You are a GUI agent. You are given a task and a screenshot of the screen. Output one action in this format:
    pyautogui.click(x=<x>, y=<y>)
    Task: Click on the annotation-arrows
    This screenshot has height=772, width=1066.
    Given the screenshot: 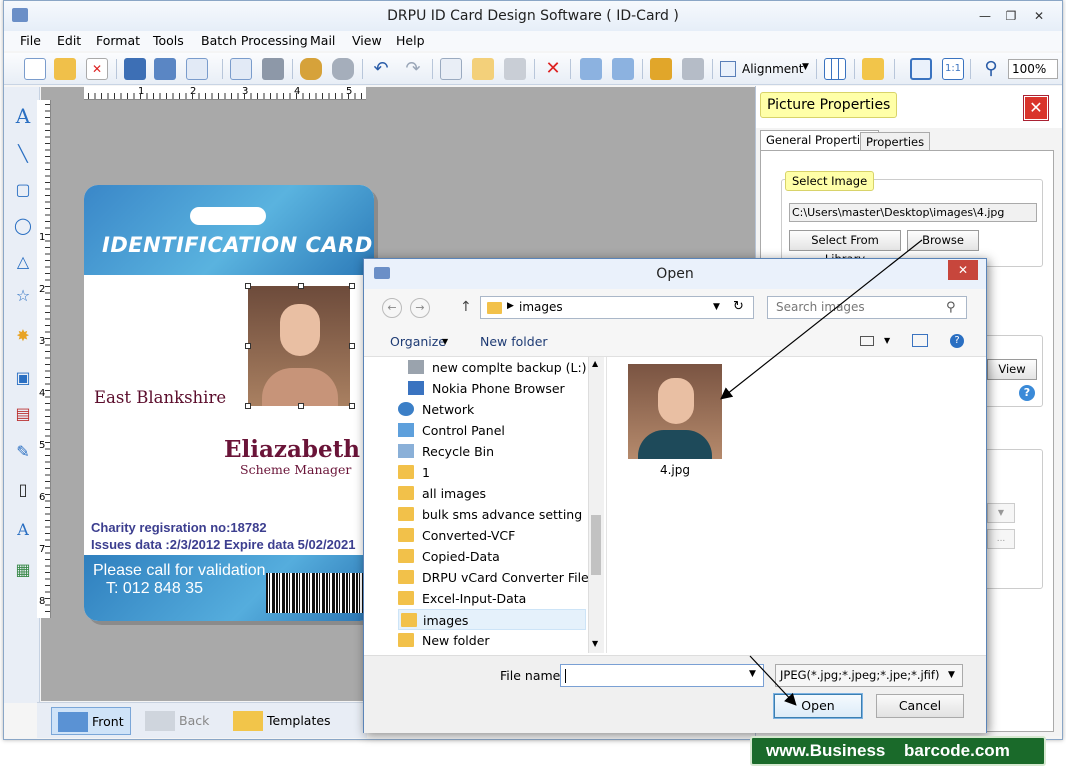 What is the action you would take?
    pyautogui.click(x=821, y=472)
    